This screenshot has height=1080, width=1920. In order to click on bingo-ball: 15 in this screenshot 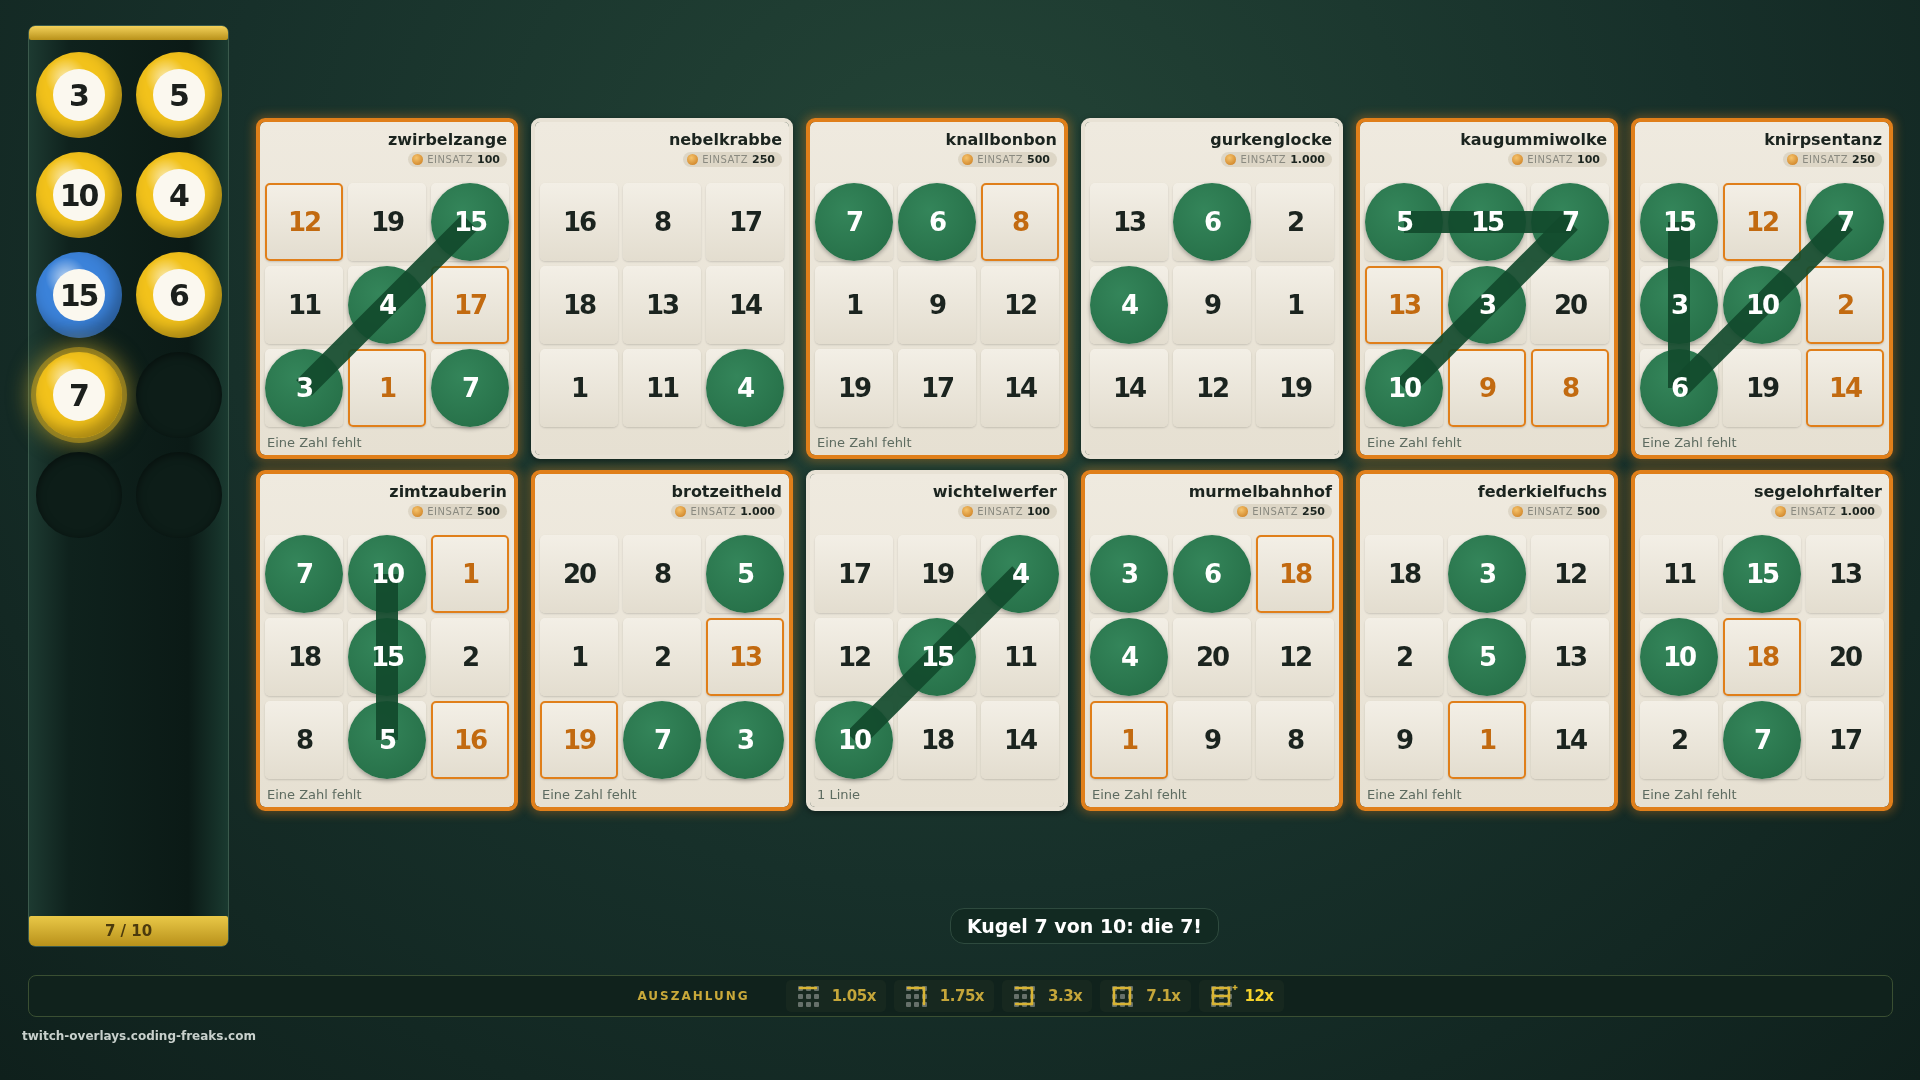, I will do `click(78, 295)`.